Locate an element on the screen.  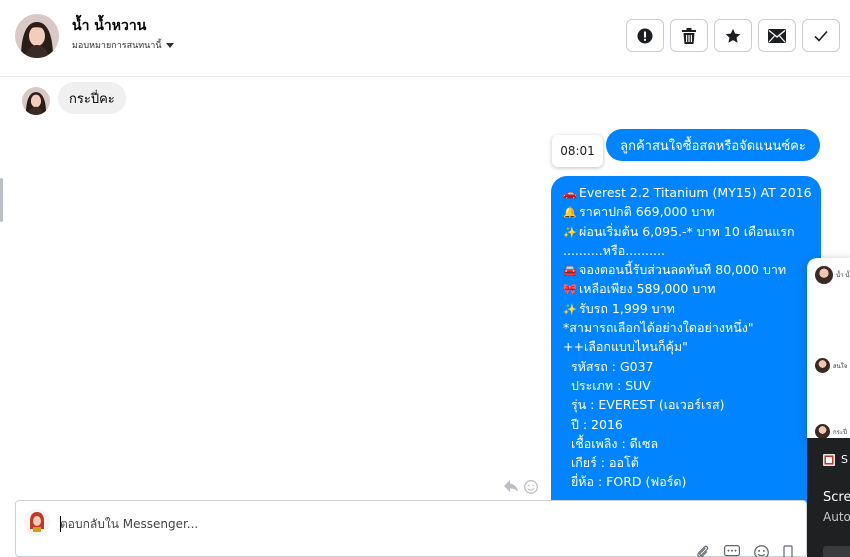
text-caret is located at coordinates (60, 524).